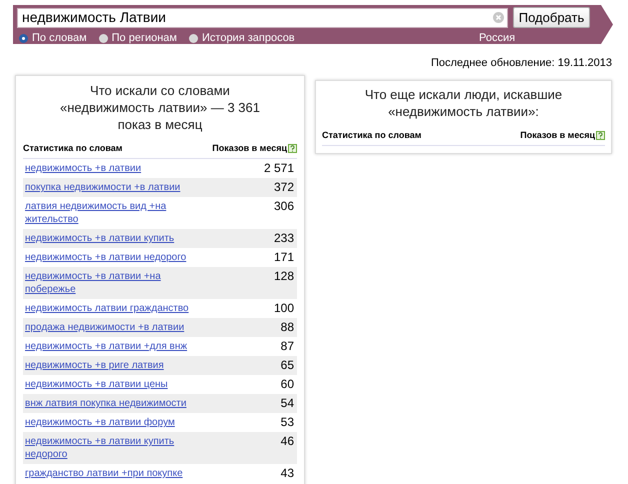 This screenshot has width=628, height=484. What do you see at coordinates (115, 365) in the screenshot?
I see `keyword-link: недвижимость +в риге латвия` at bounding box center [115, 365].